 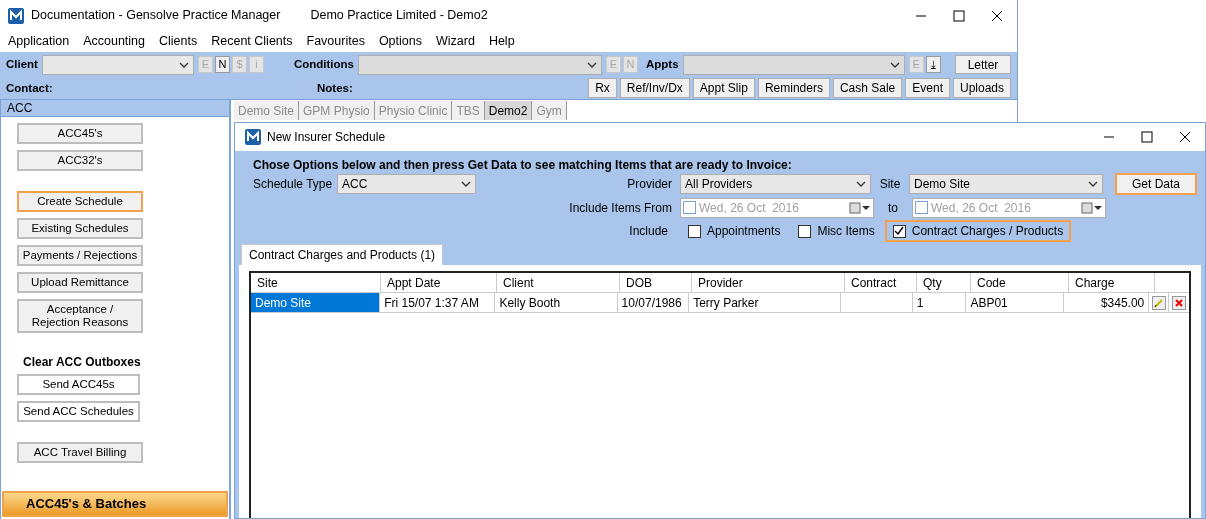 What do you see at coordinates (39, 41) in the screenshot?
I see `menu-item: Application` at bounding box center [39, 41].